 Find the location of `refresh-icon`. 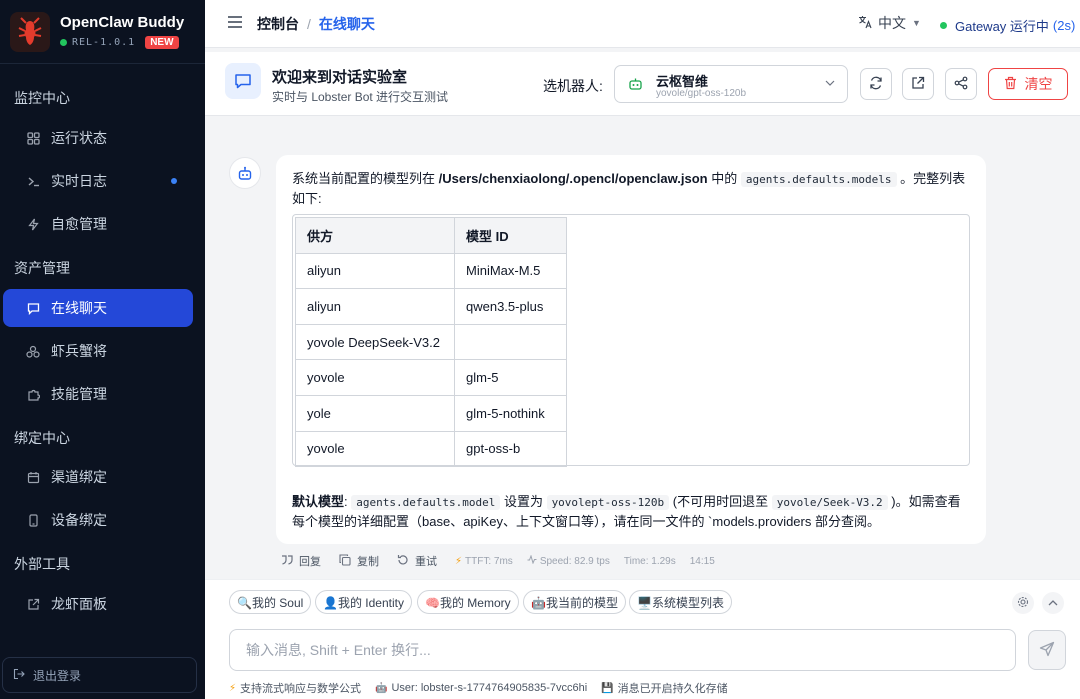

refresh-icon is located at coordinates (876, 84).